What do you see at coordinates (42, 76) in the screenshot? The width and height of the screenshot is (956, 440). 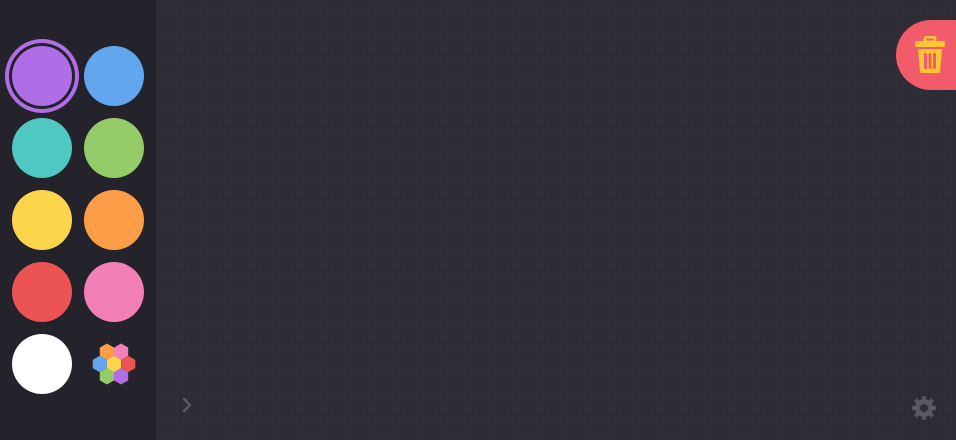 I see `color-swatch-purple` at bounding box center [42, 76].